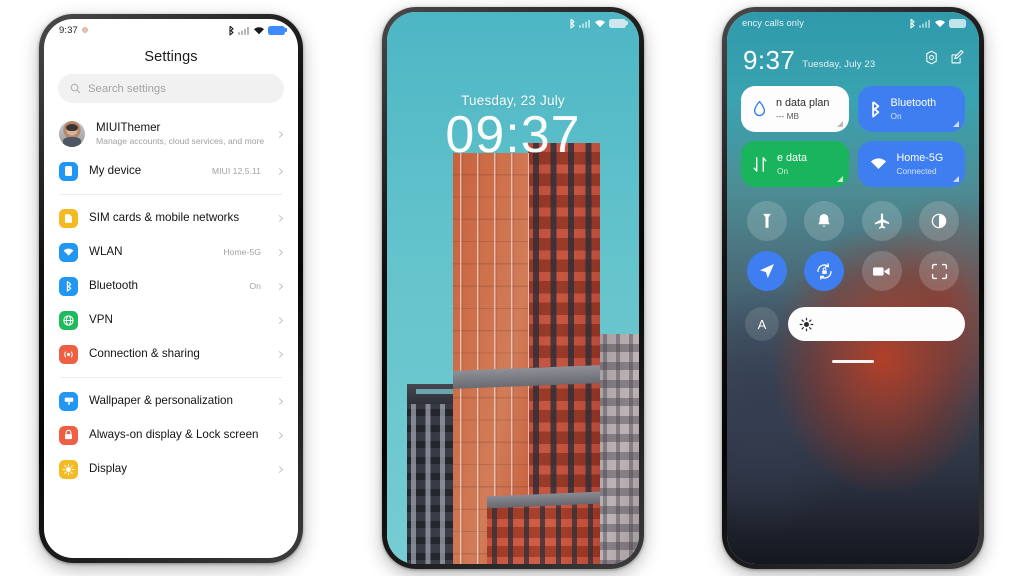 The height and width of the screenshot is (576, 1024). Describe the element at coordinates (876, 324) in the screenshot. I see `brightness-slider` at that location.